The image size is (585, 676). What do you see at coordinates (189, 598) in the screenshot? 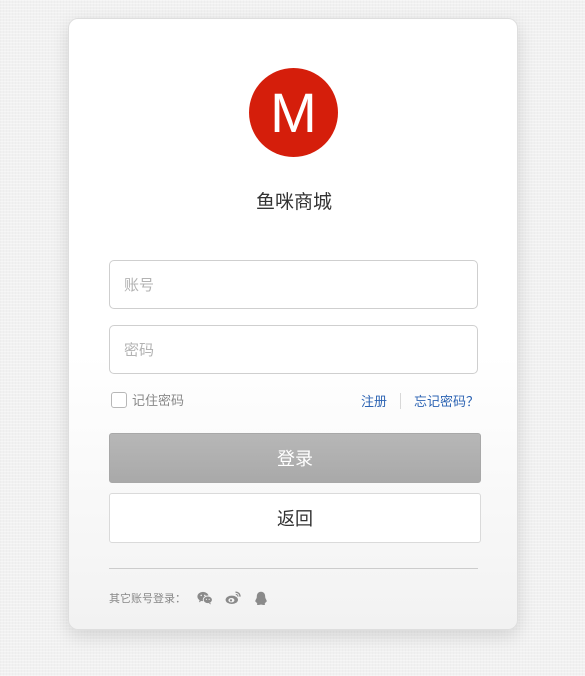
I see `social-login: 其它账号登录：` at bounding box center [189, 598].